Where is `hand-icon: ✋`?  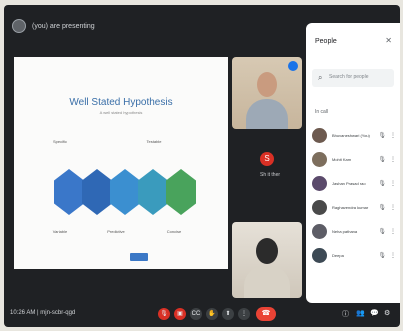 hand-icon: ✋ is located at coordinates (212, 314).